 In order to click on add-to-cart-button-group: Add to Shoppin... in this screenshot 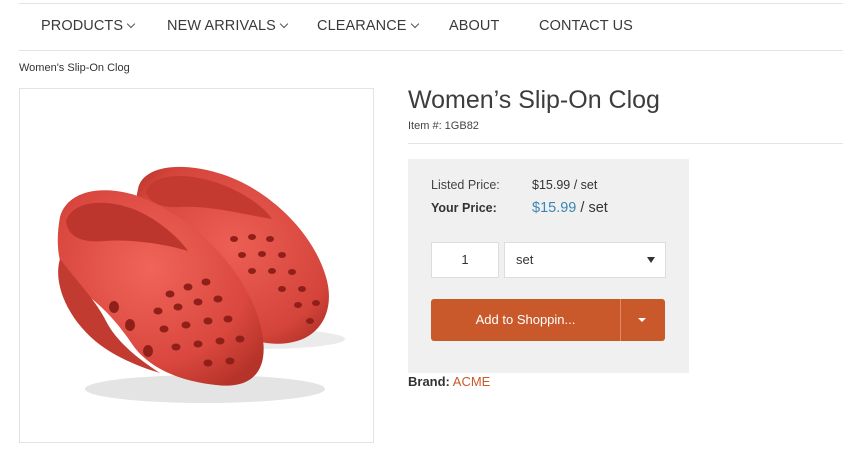, I will do `click(548, 320)`.